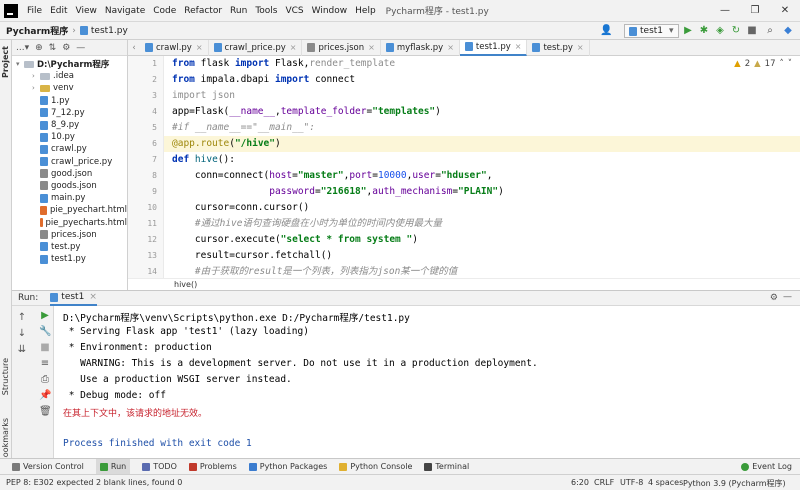  What do you see at coordinates (125, 11) in the screenshot?
I see `menu-navigate: Navigate` at bounding box center [125, 11].